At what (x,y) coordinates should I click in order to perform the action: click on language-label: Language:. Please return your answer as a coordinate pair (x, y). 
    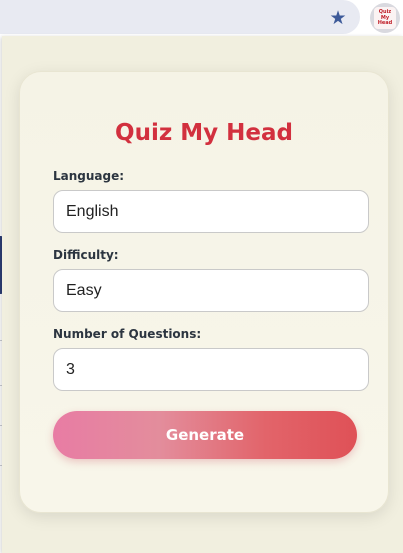
    Looking at the image, I should click on (89, 176).